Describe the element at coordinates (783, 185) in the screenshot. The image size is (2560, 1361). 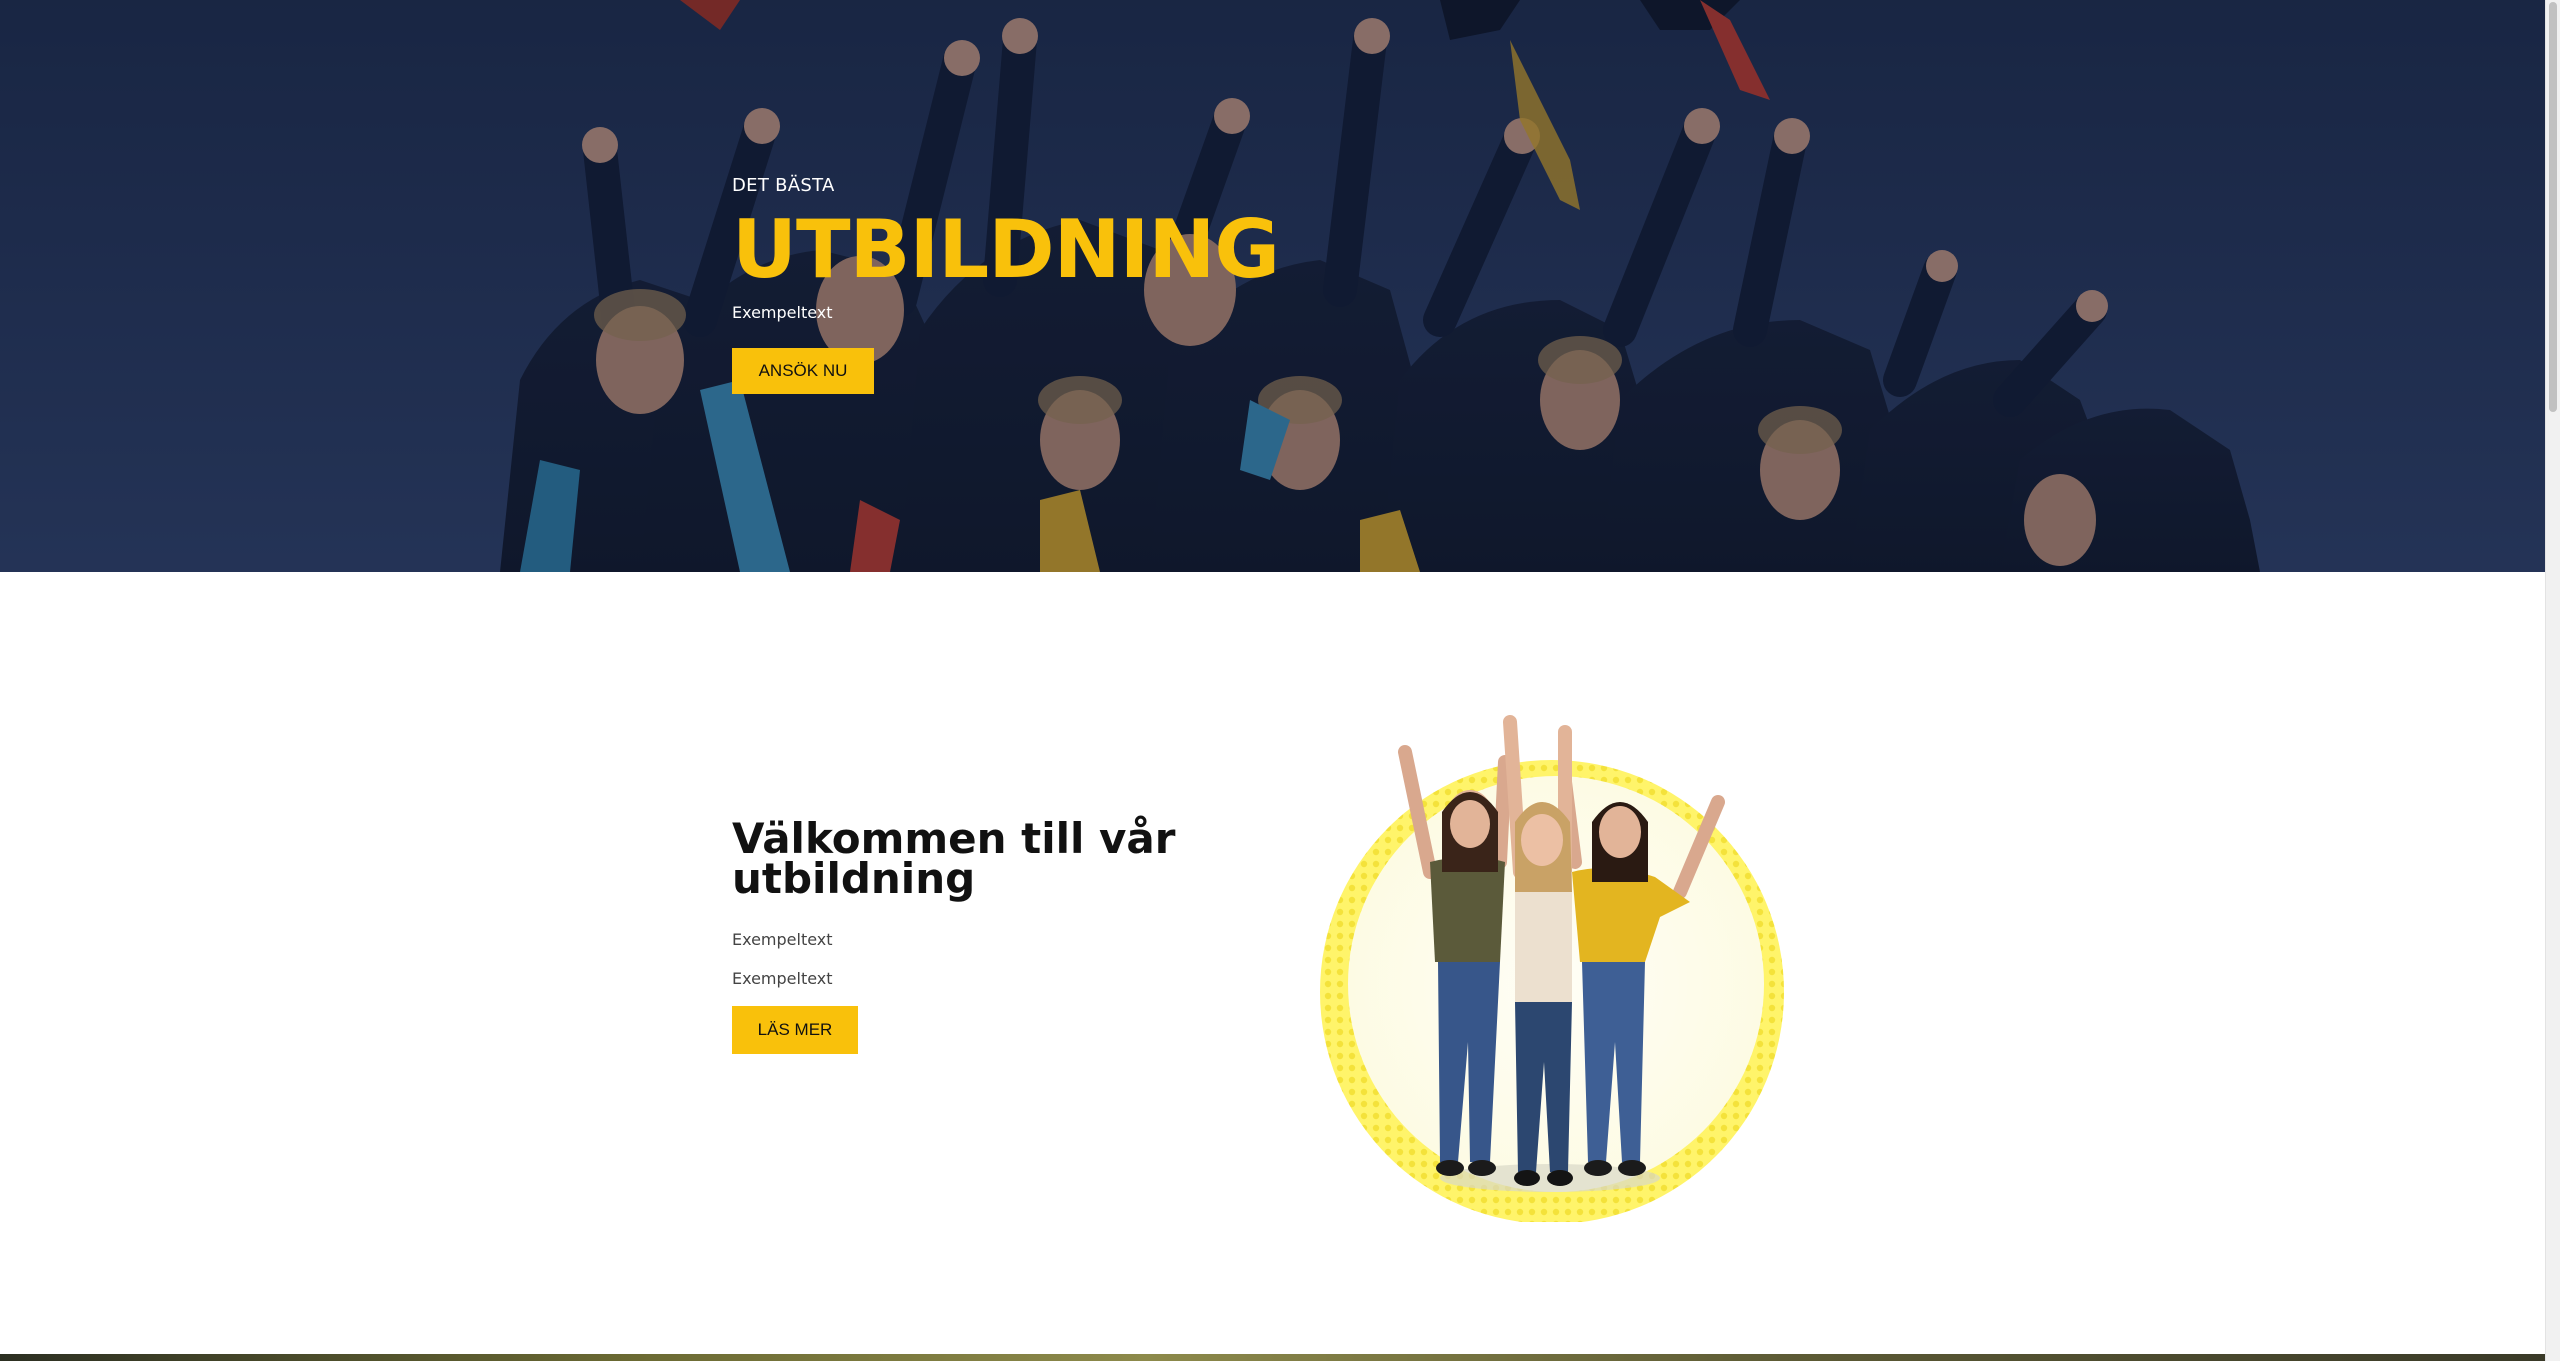
I see `hero-eyebrow: DET BÄSTA` at that location.